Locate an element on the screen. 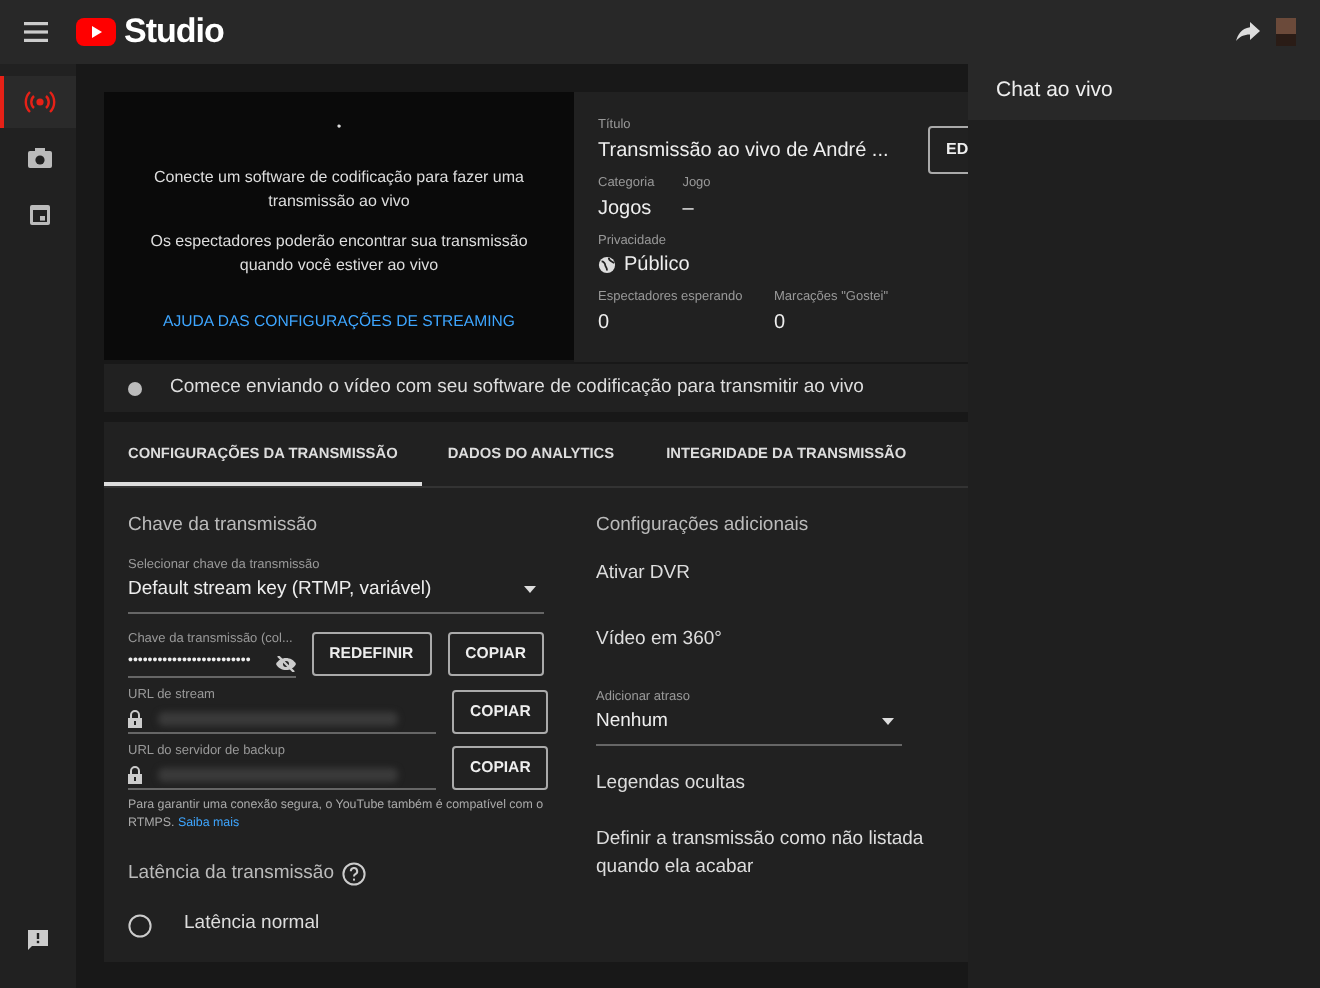 Image resolution: width=1320 pixels, height=988 pixels. likes-count: 0 is located at coordinates (781, 324).